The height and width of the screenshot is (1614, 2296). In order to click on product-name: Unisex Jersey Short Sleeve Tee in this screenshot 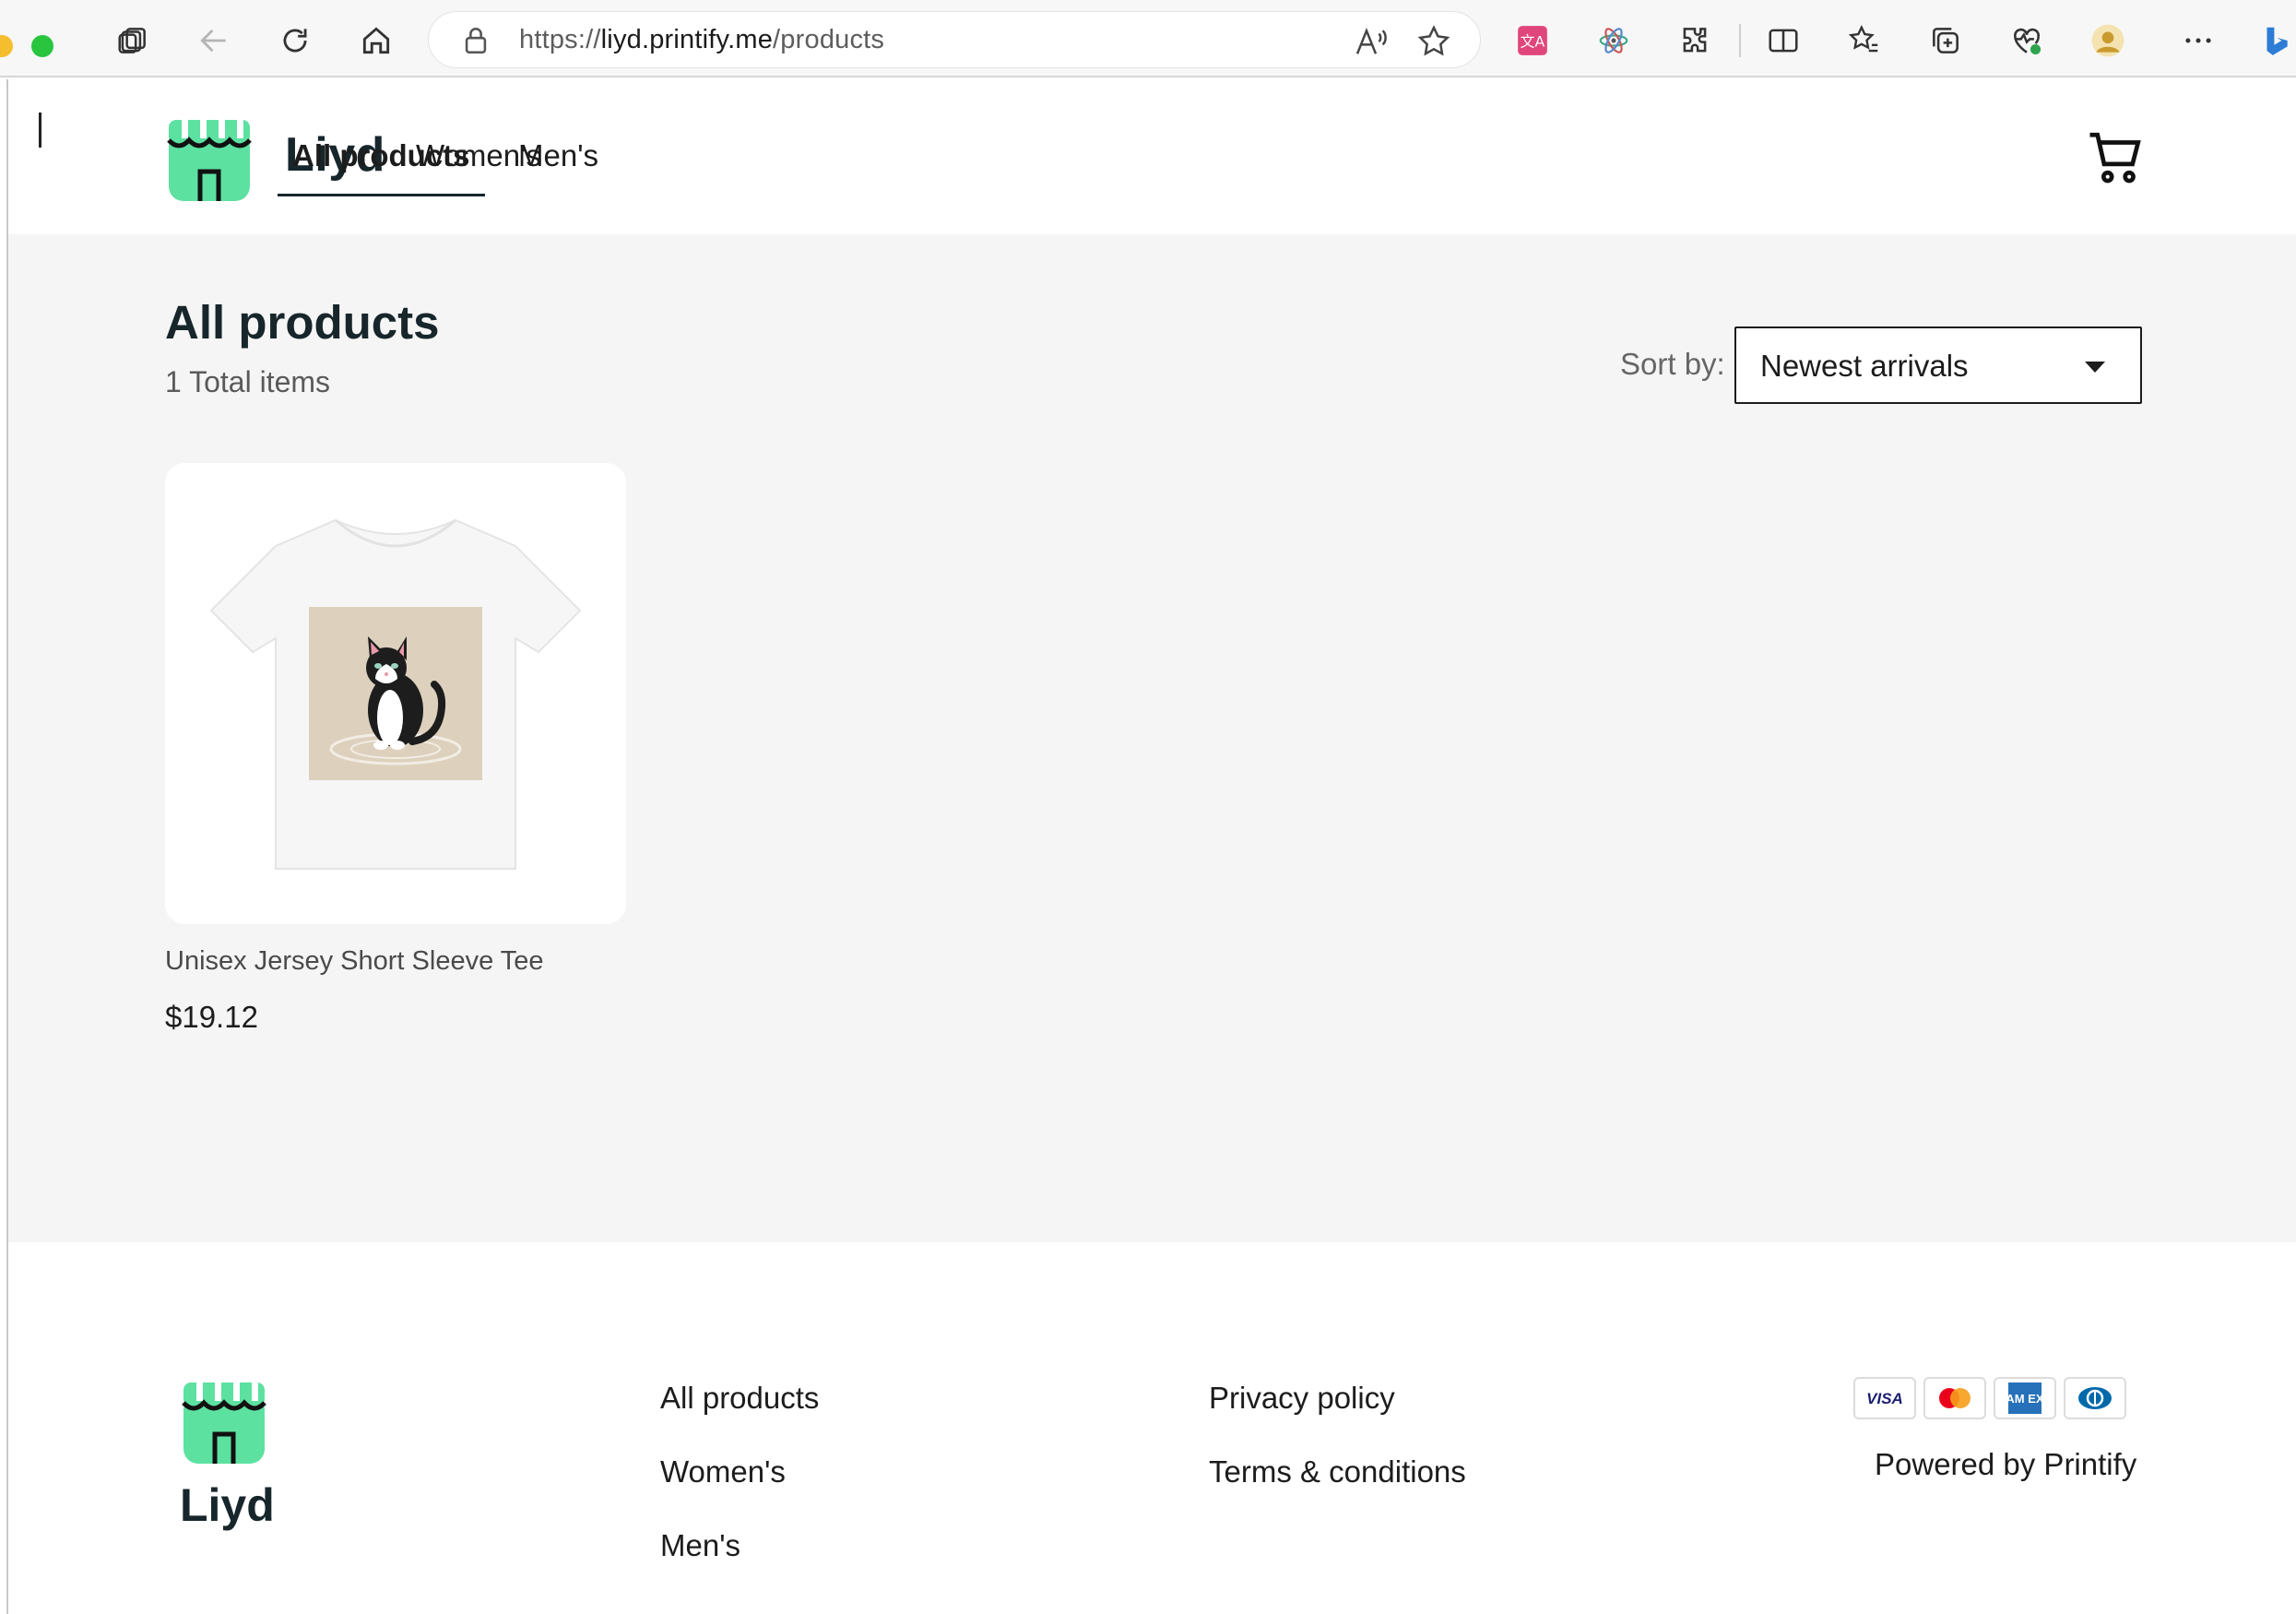, I will do `click(354, 961)`.